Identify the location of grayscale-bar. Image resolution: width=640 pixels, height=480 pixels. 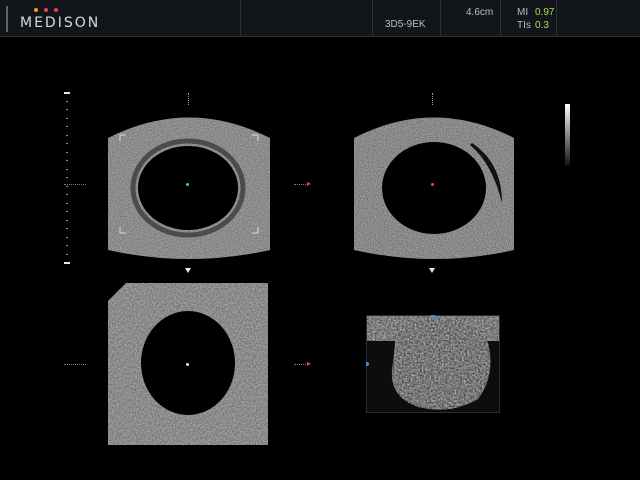
(567, 135).